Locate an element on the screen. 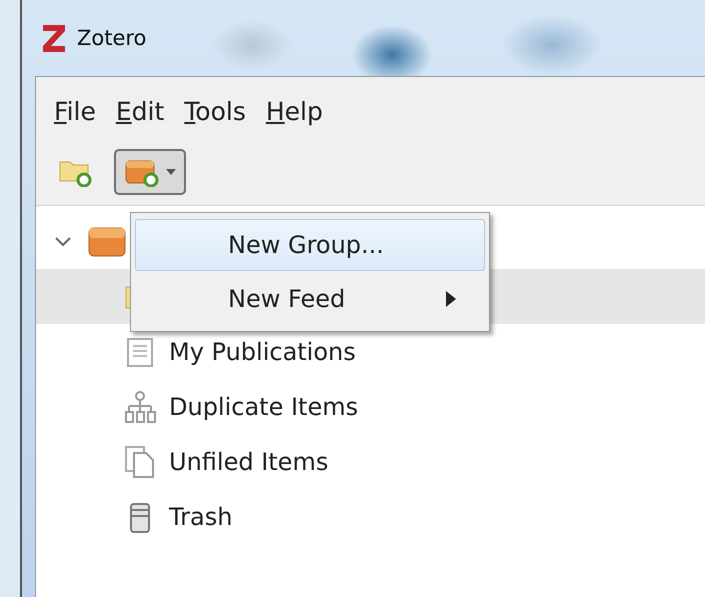 The width and height of the screenshot is (705, 597). library-icon is located at coordinates (107, 242).